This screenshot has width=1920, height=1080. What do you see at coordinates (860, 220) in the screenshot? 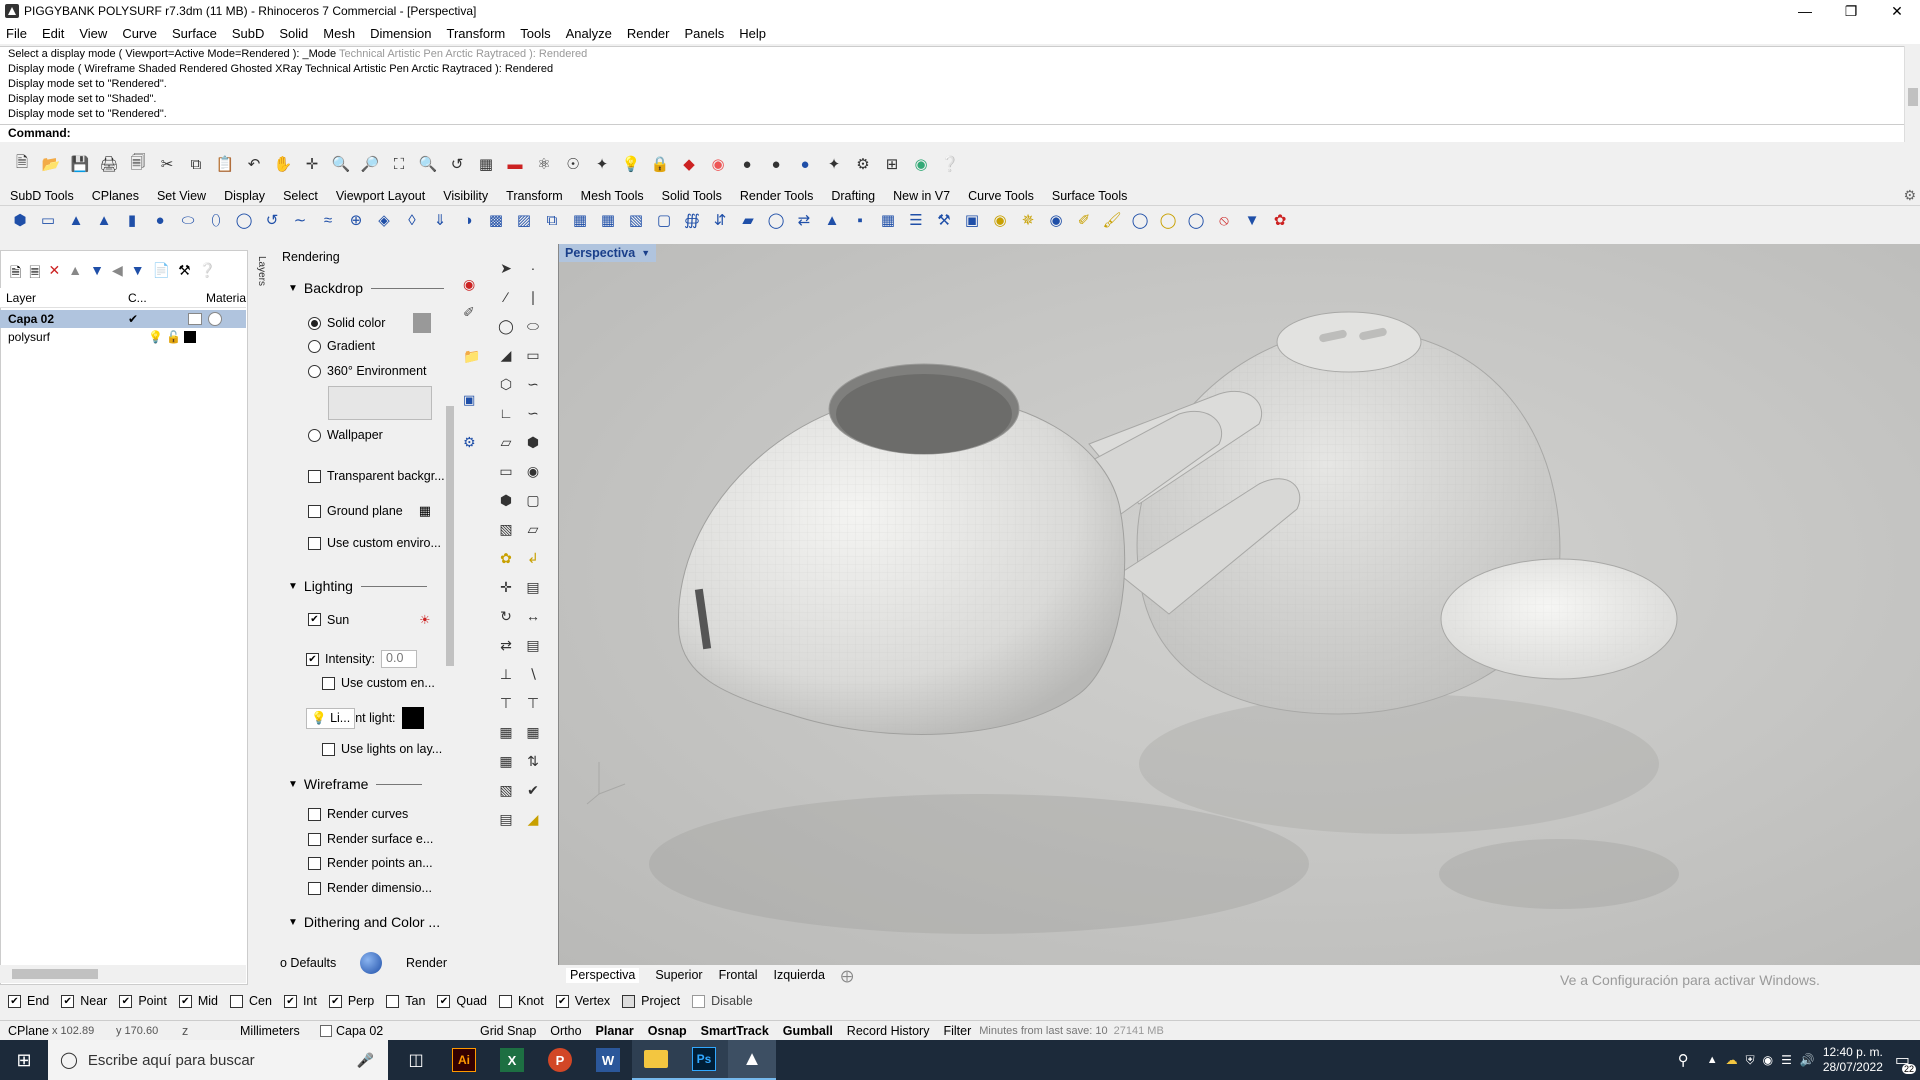
I see `subd-convert-icon: ▪` at bounding box center [860, 220].